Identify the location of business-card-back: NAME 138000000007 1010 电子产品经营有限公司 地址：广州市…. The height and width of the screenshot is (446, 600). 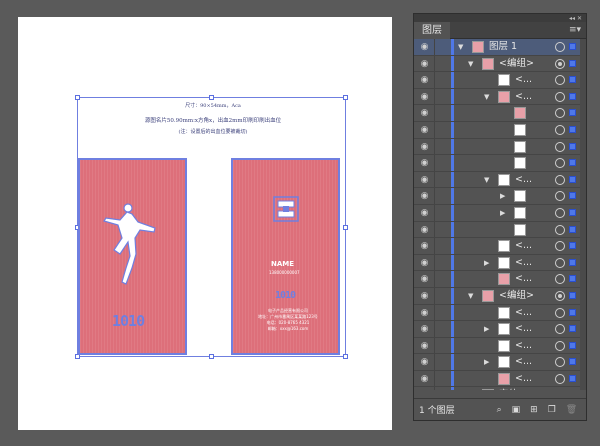
(285, 256).